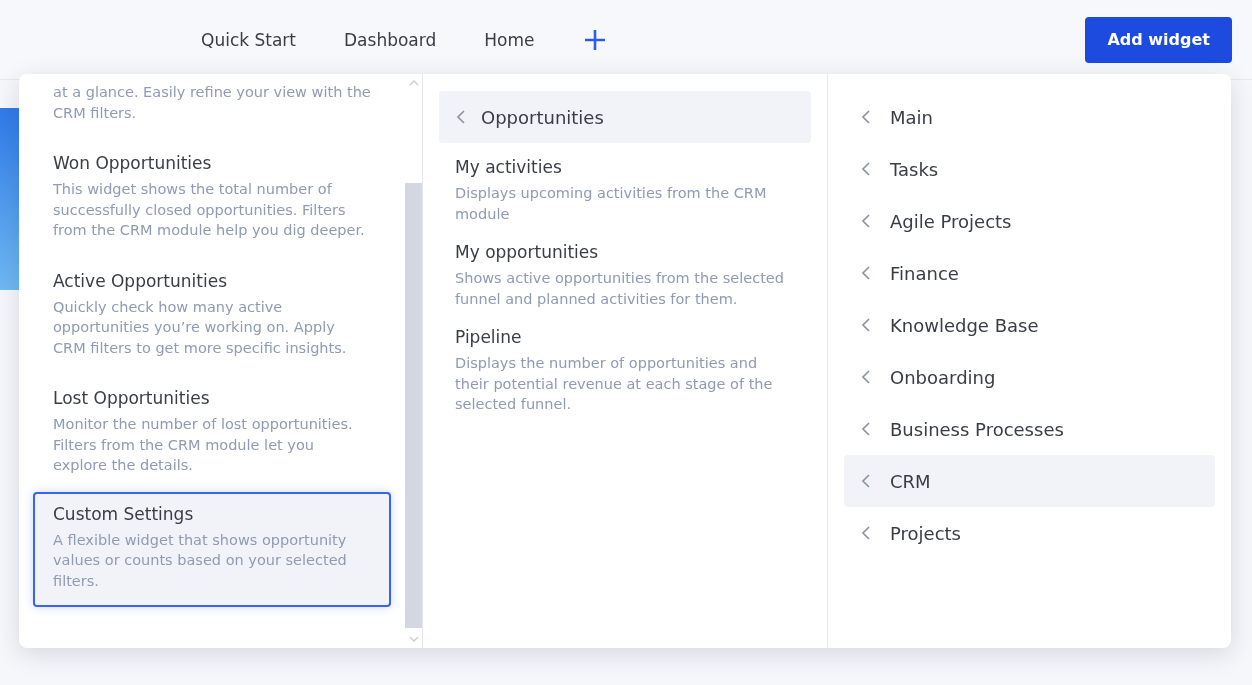 The image size is (1252, 685). What do you see at coordinates (1029, 533) in the screenshot?
I see `category-item: Projects` at bounding box center [1029, 533].